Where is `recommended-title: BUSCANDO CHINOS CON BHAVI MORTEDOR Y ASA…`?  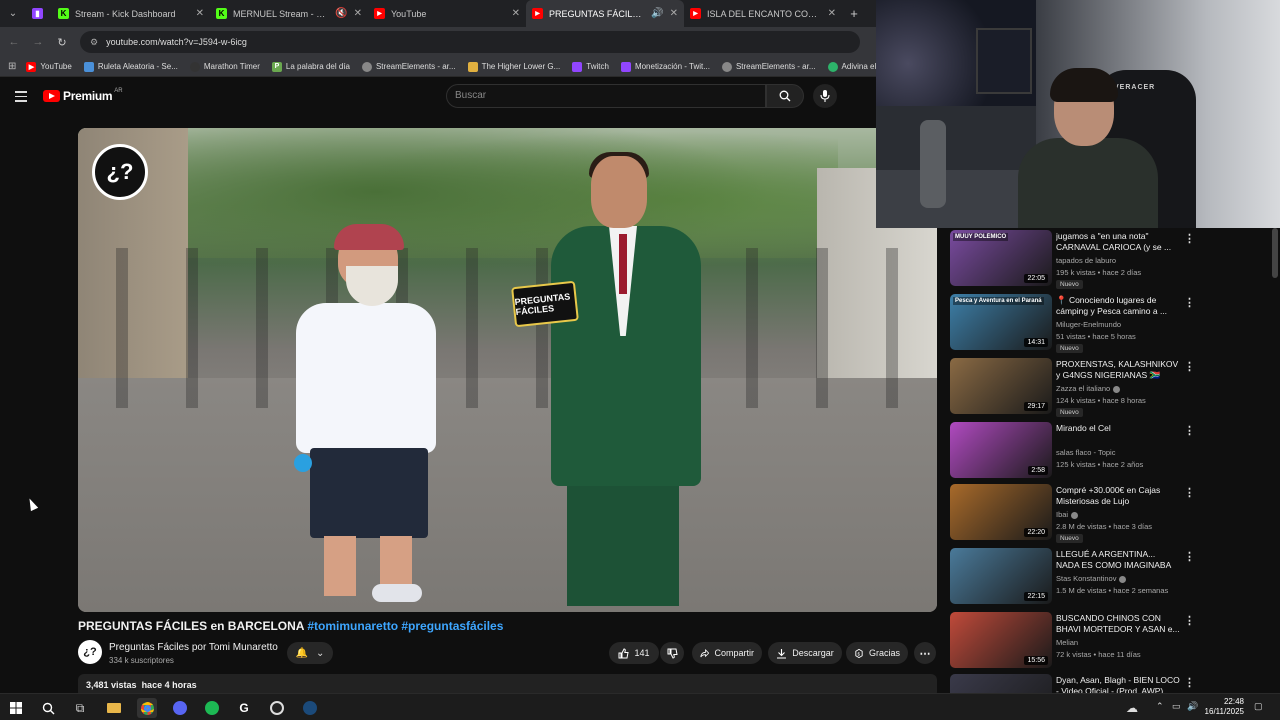 recommended-title: BUSCANDO CHINOS CON BHAVI MORTEDOR Y ASA… is located at coordinates (1118, 624).